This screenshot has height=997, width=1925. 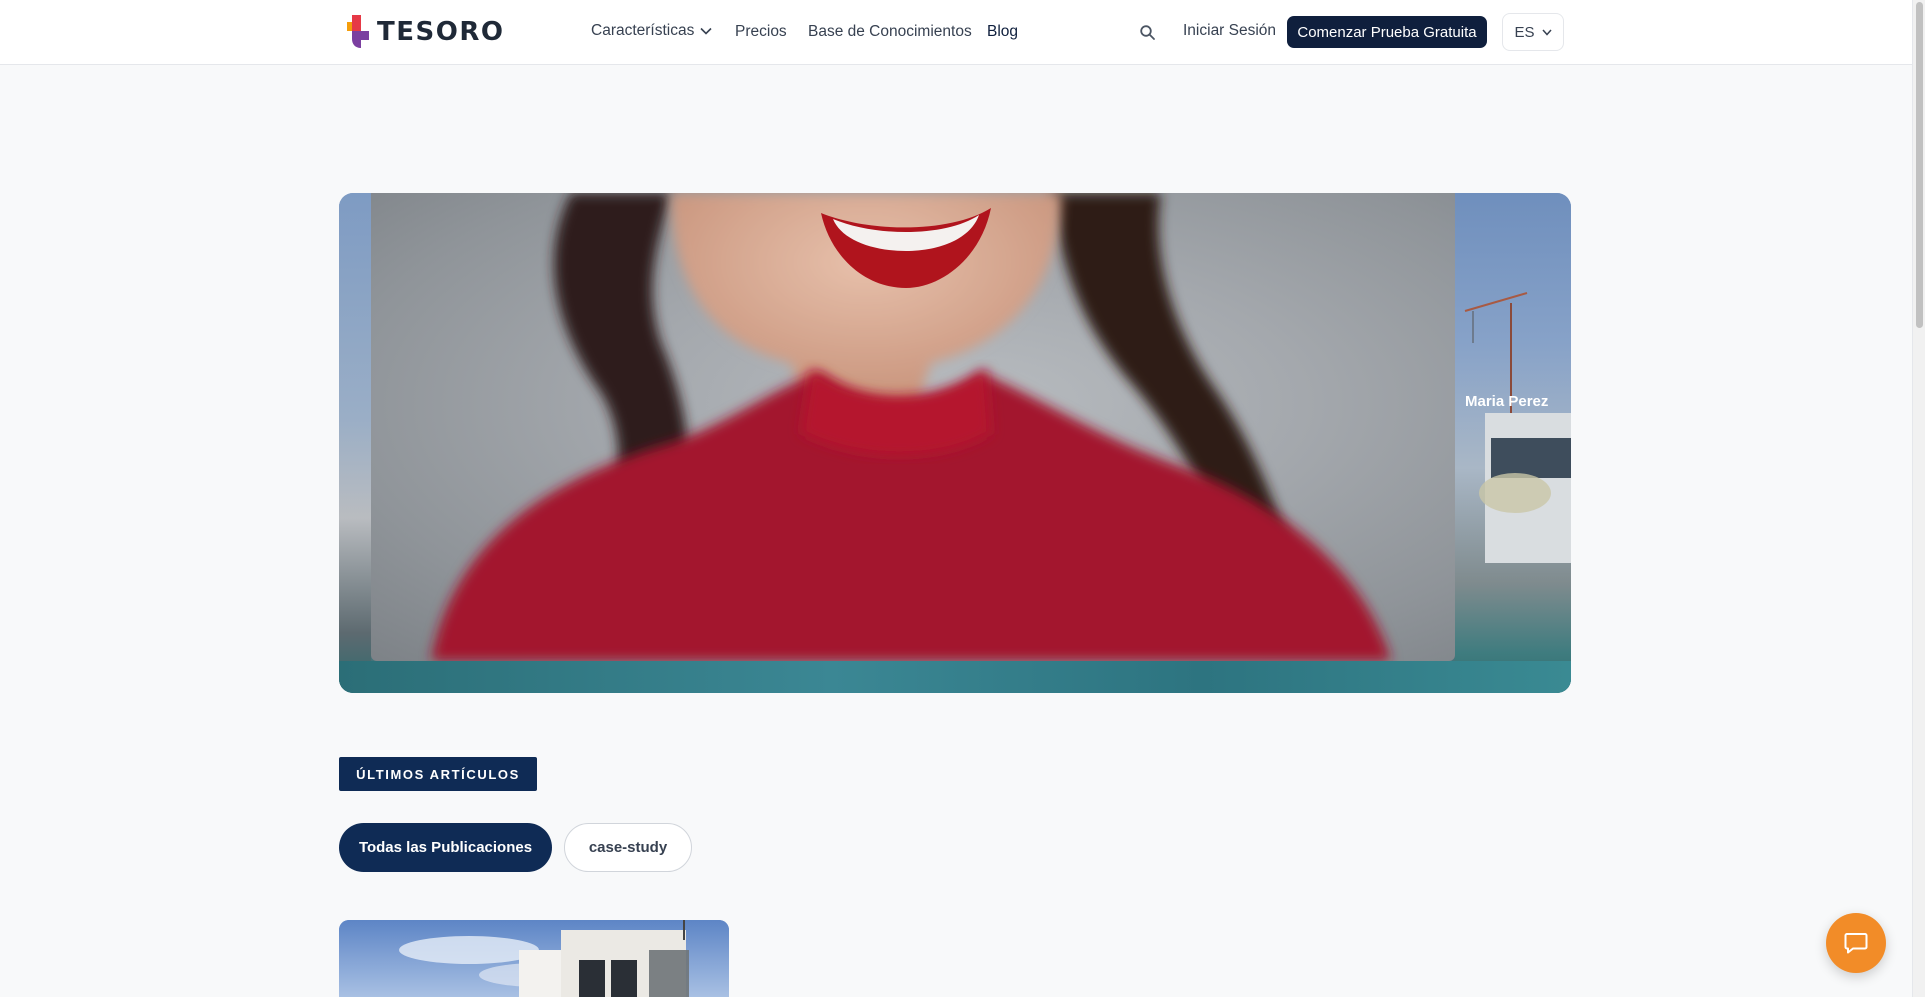 I want to click on nav-item-knowledge-base: Base de Conocimientos, so click(x=890, y=32).